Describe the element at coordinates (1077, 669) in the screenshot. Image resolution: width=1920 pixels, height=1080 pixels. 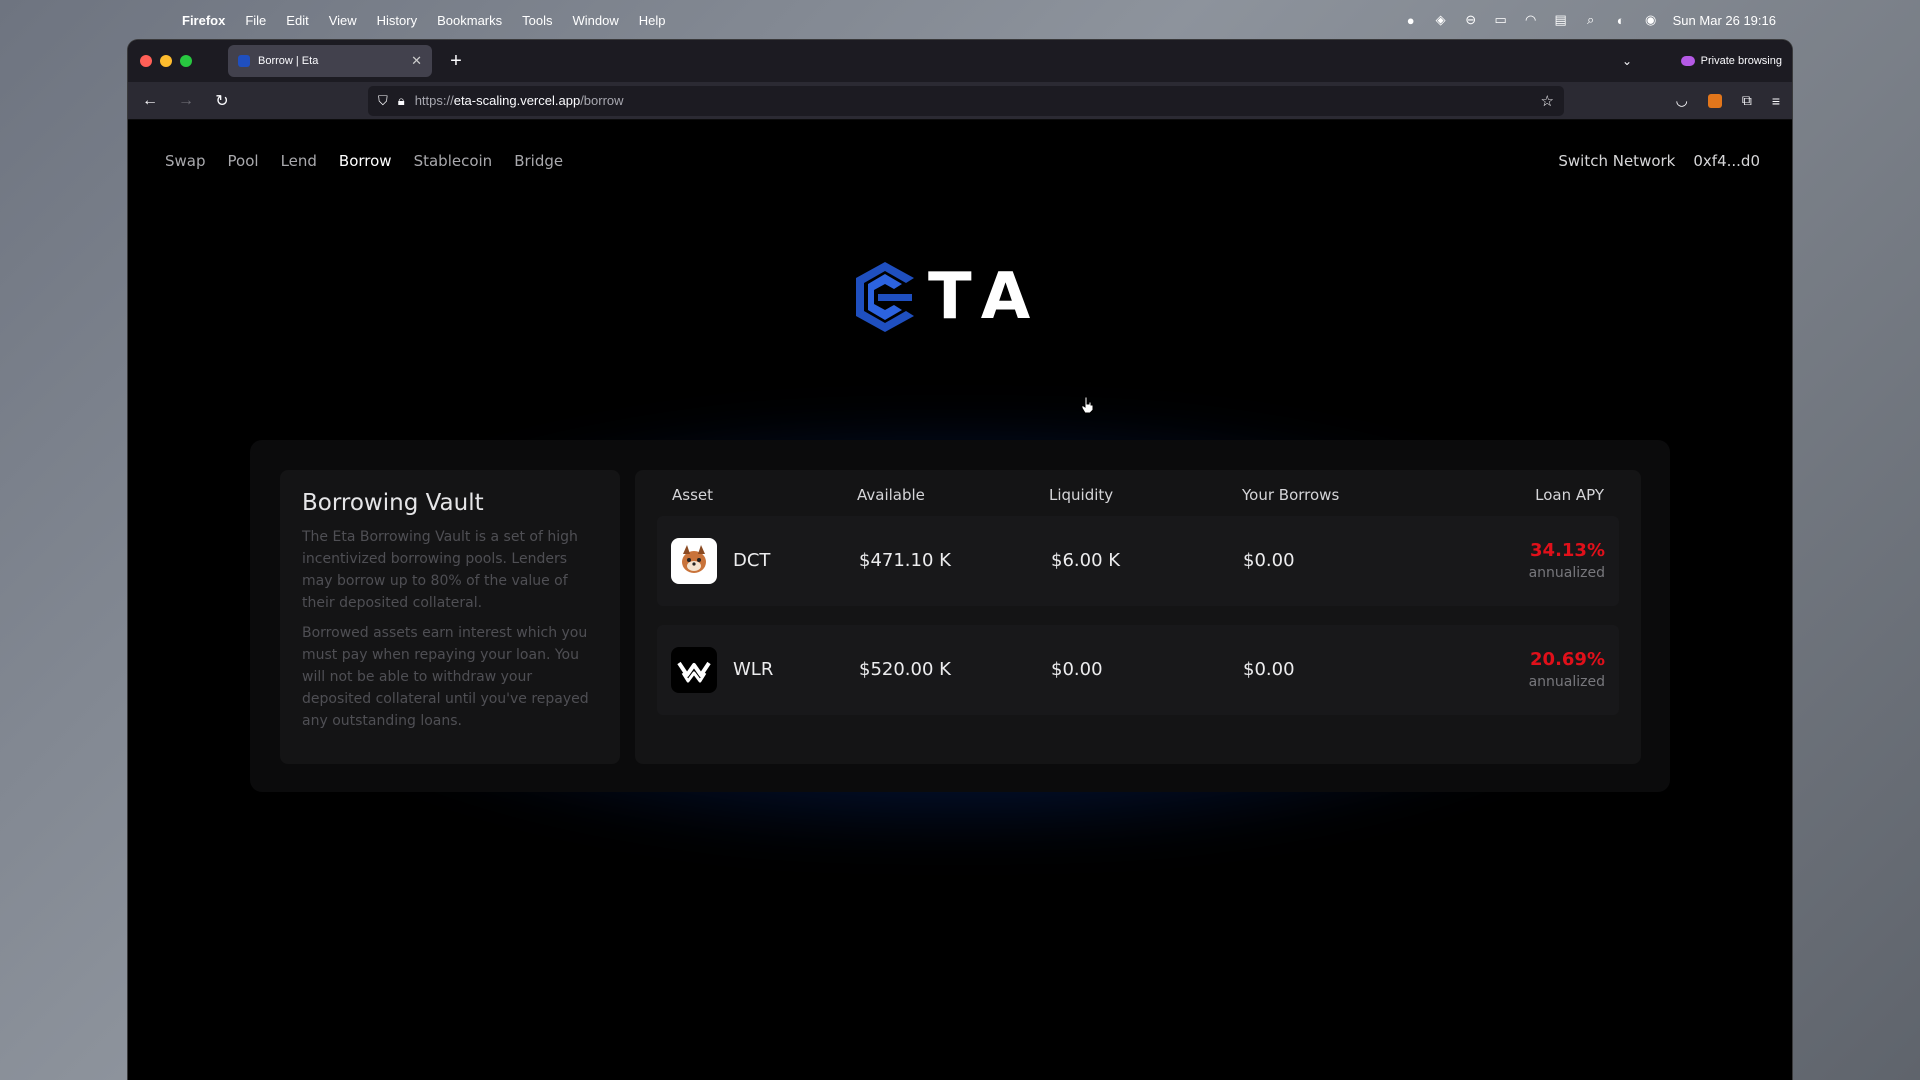
I see `liquidity-value: $0.00` at that location.